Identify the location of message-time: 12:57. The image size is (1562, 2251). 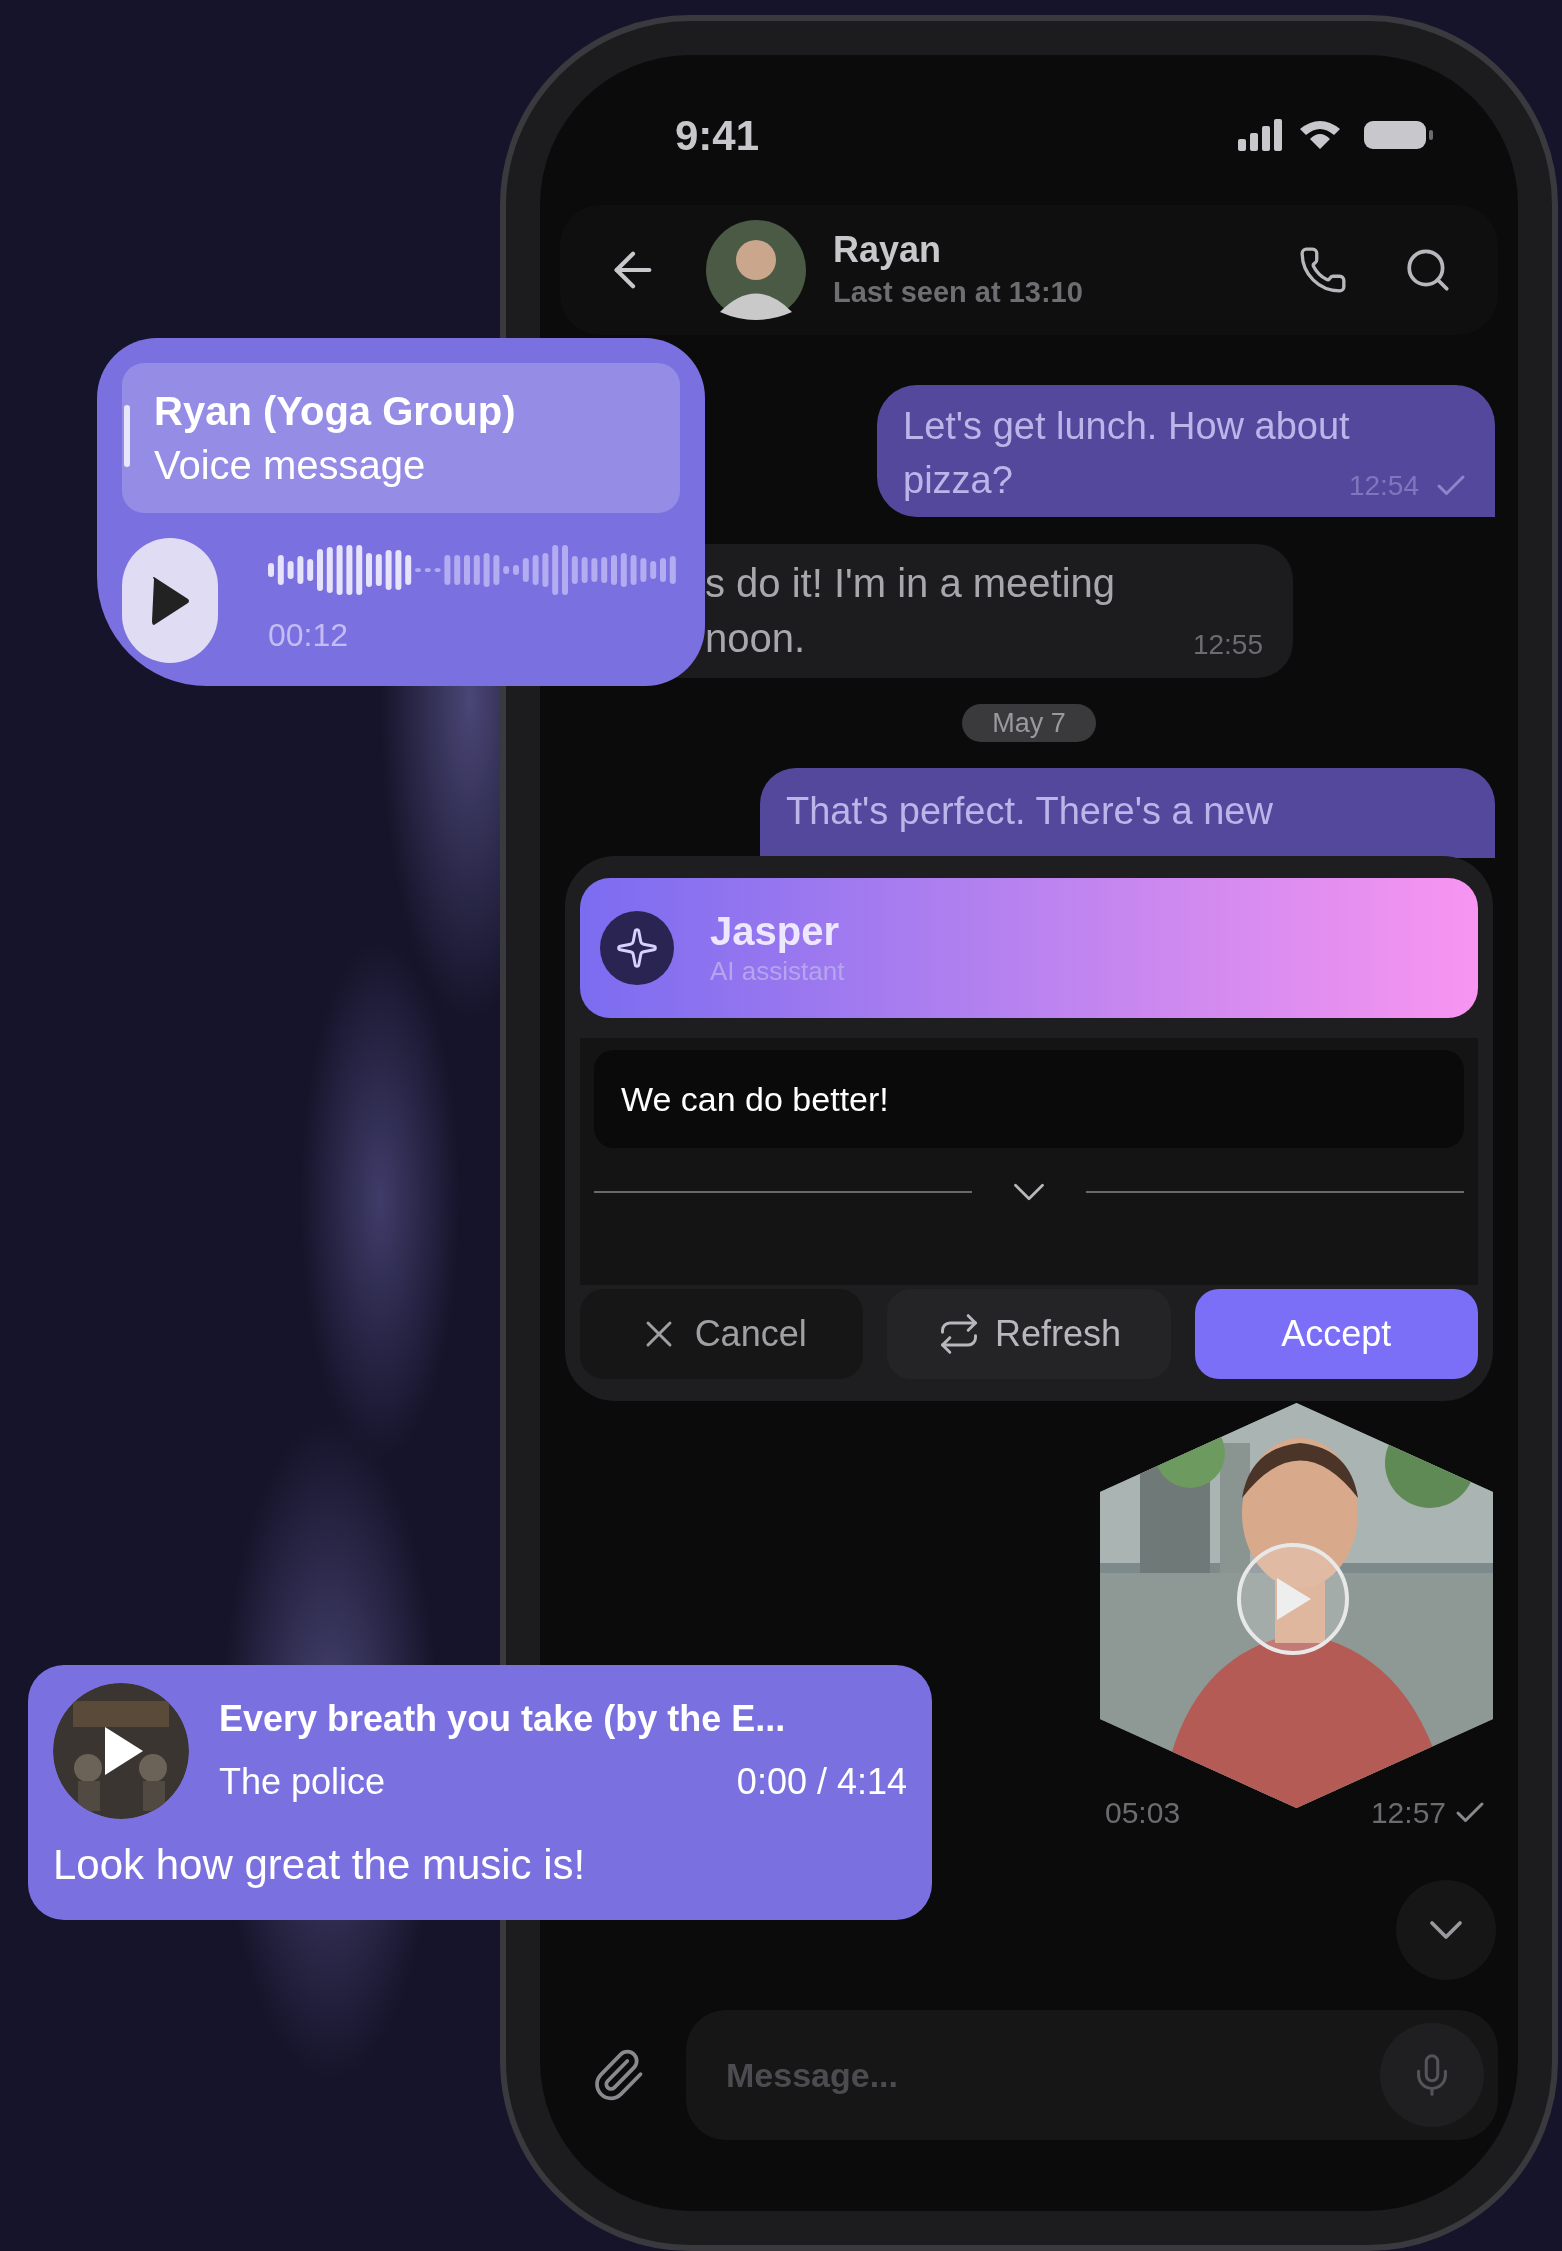
(1408, 1813).